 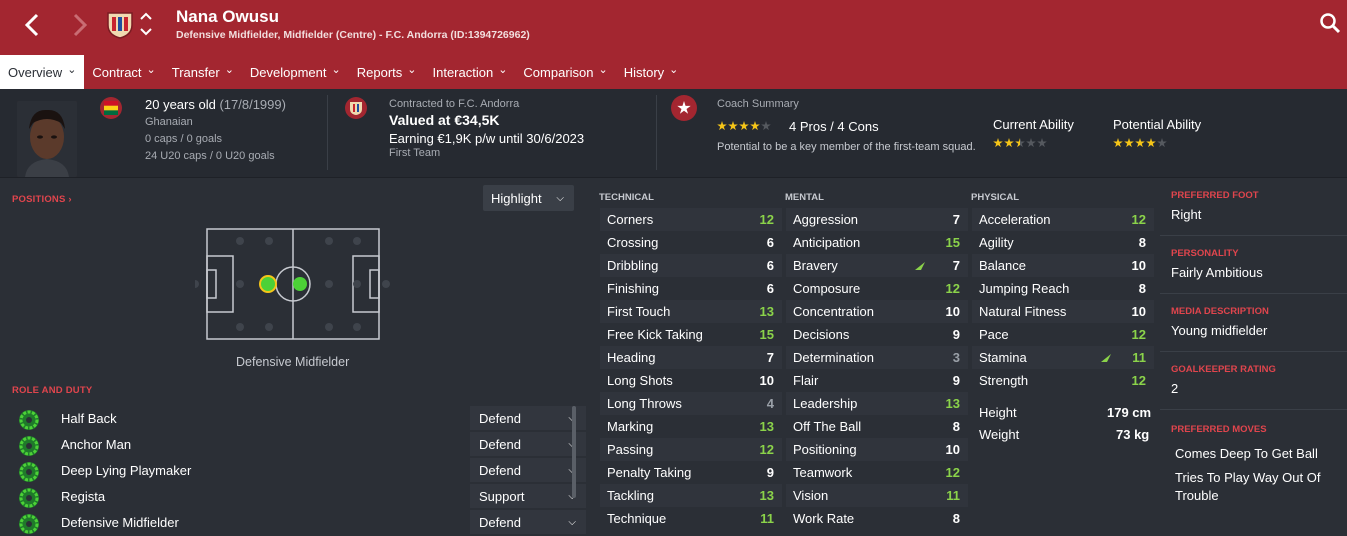 What do you see at coordinates (387, 72) in the screenshot?
I see `tab-reports: Reports ⌄` at bounding box center [387, 72].